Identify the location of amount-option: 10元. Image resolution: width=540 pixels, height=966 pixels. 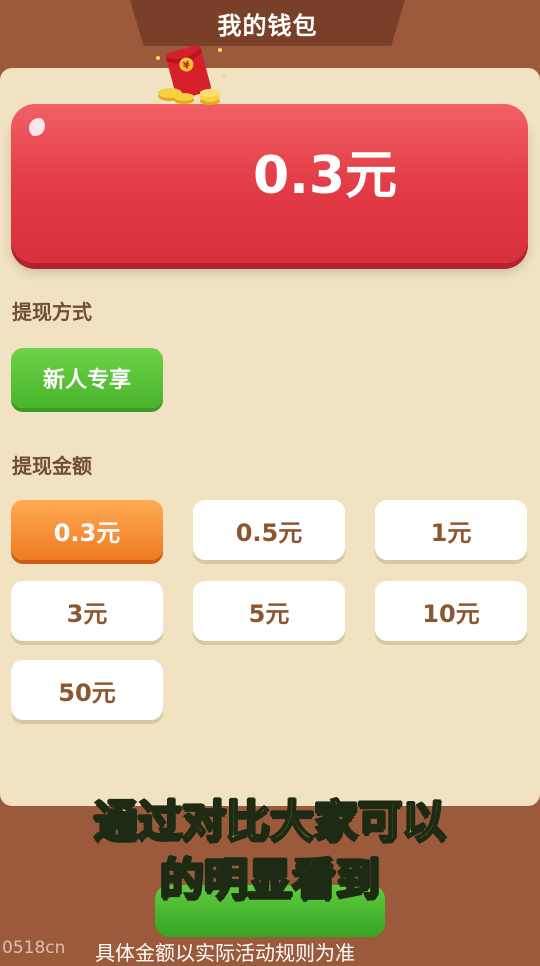
(451, 611).